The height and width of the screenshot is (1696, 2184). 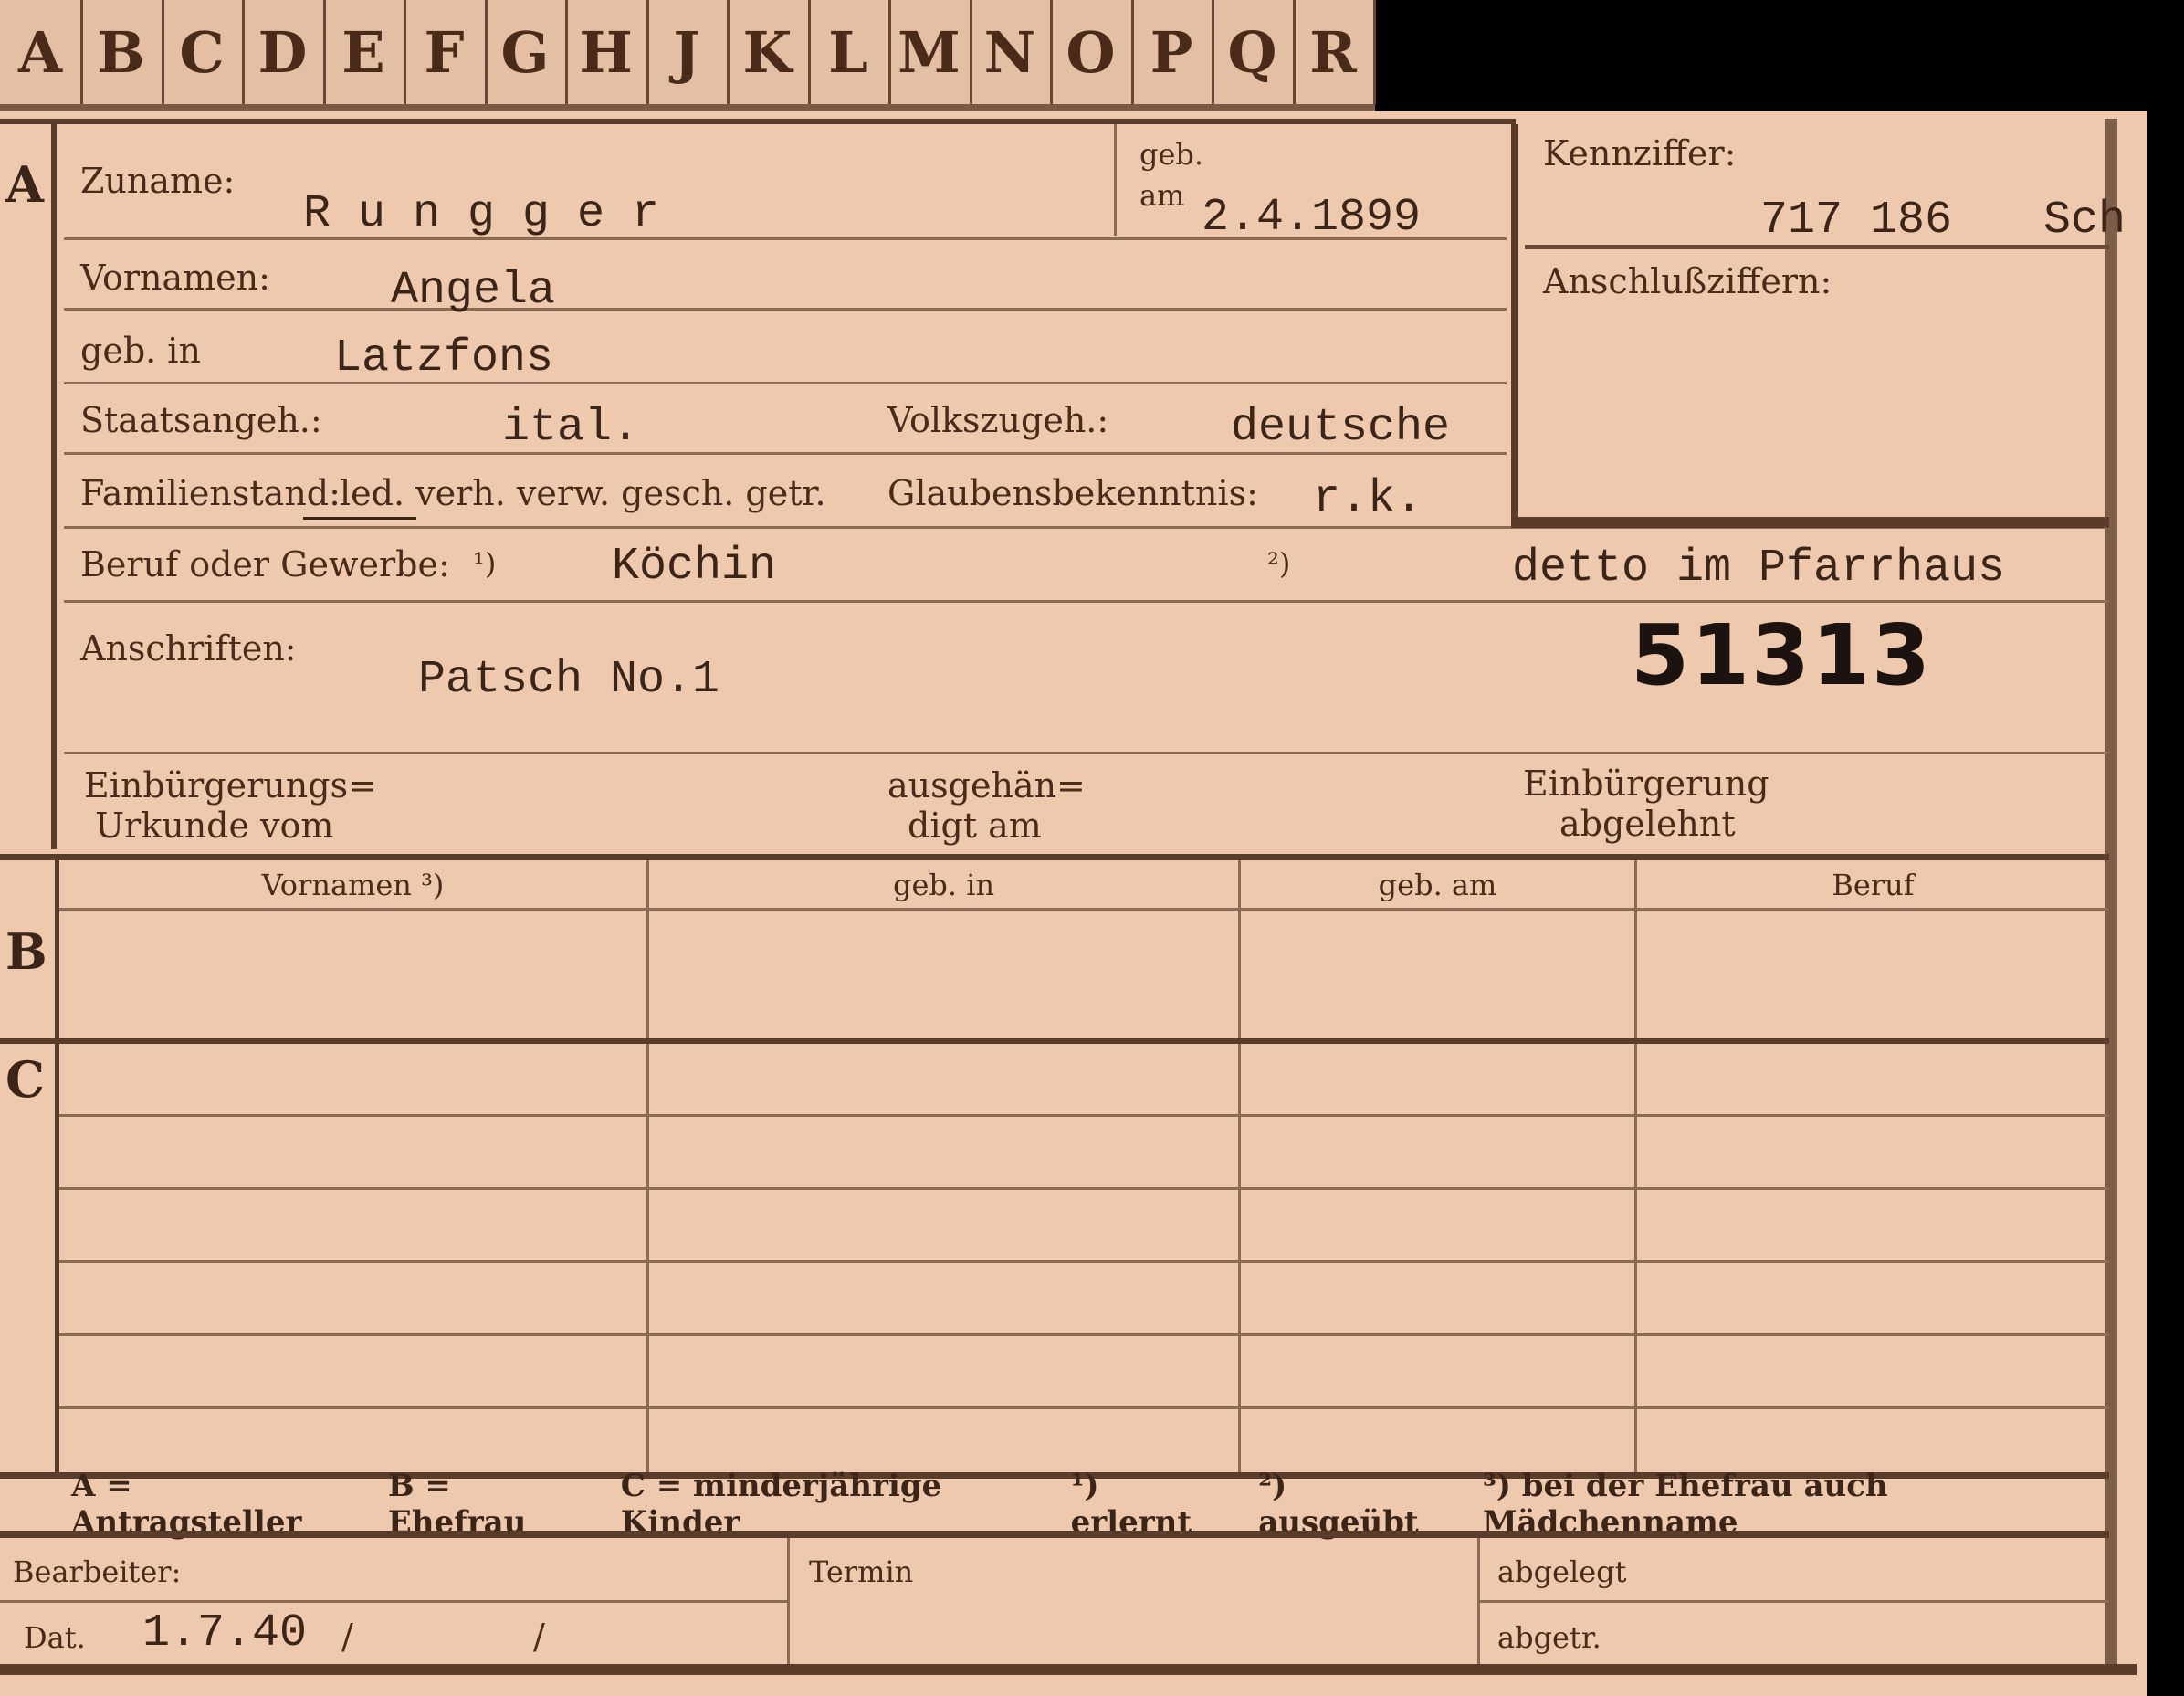 I want to click on letter-tab-p: P, so click(x=1172, y=52).